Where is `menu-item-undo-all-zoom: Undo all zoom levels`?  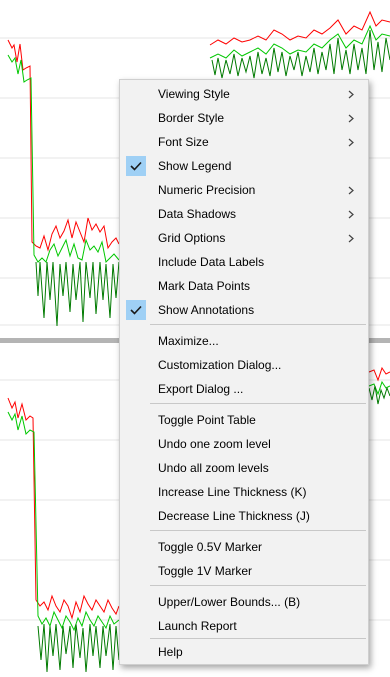 menu-item-undo-all-zoom: Undo all zoom levels is located at coordinates (244, 468).